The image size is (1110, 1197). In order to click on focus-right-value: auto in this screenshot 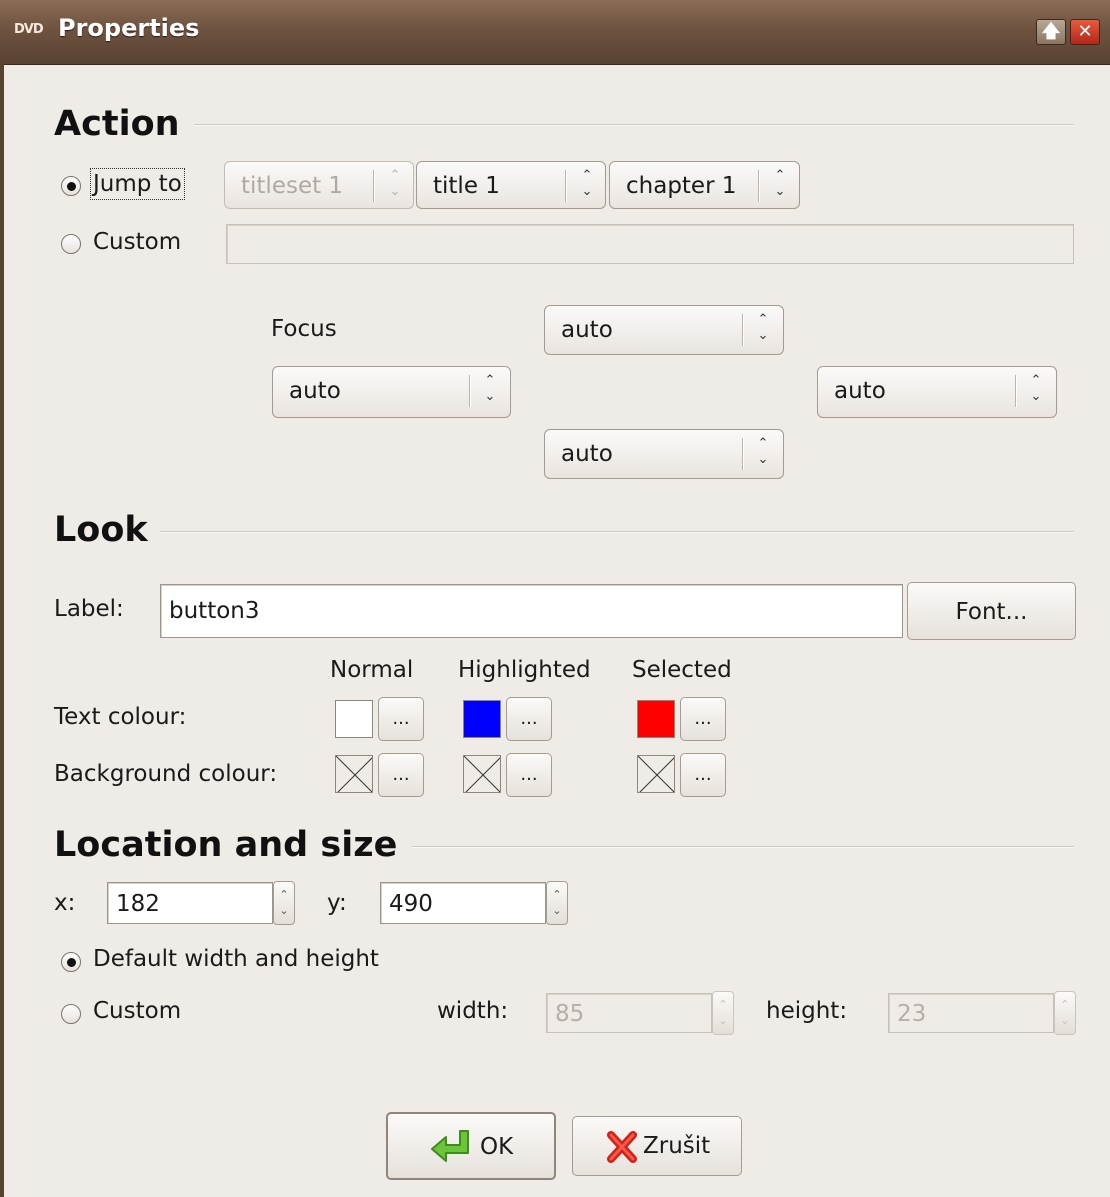, I will do `click(860, 391)`.